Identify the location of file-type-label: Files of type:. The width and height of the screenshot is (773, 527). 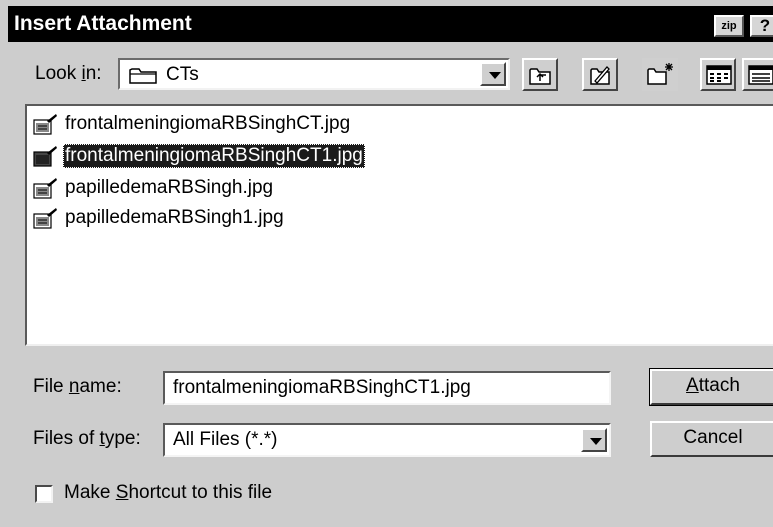
(87, 439).